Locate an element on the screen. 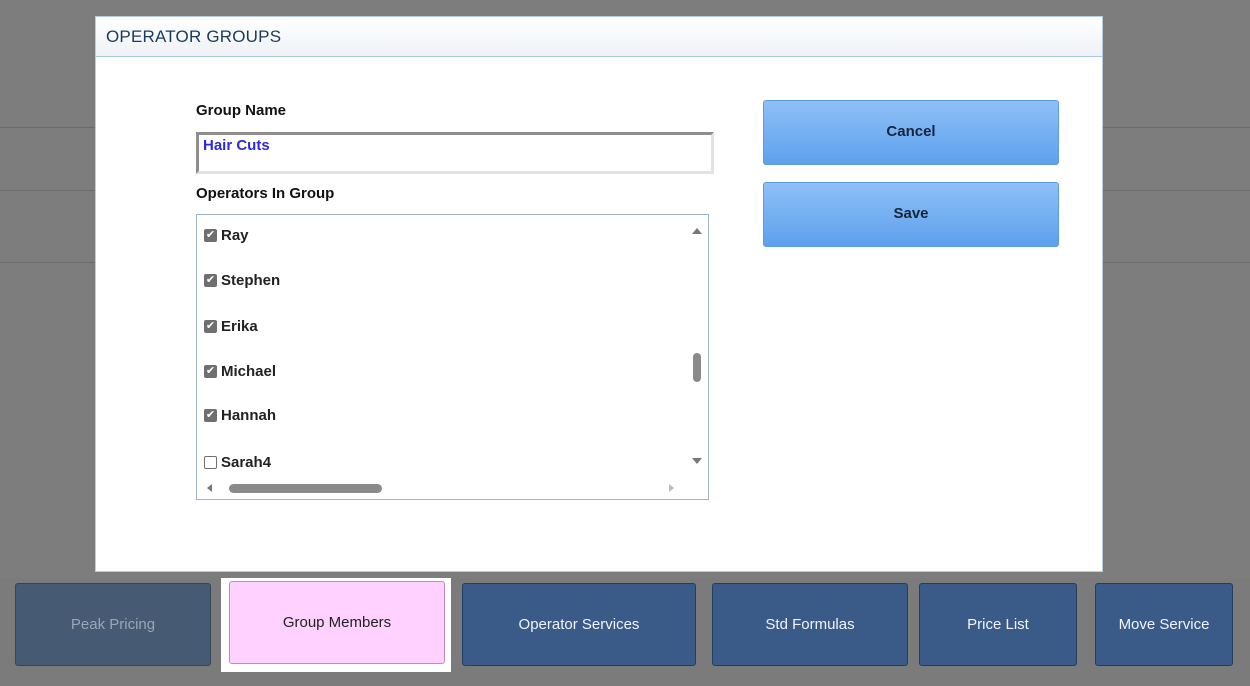 This screenshot has width=1250, height=686. tab-group-members: Group Members is located at coordinates (337, 622).